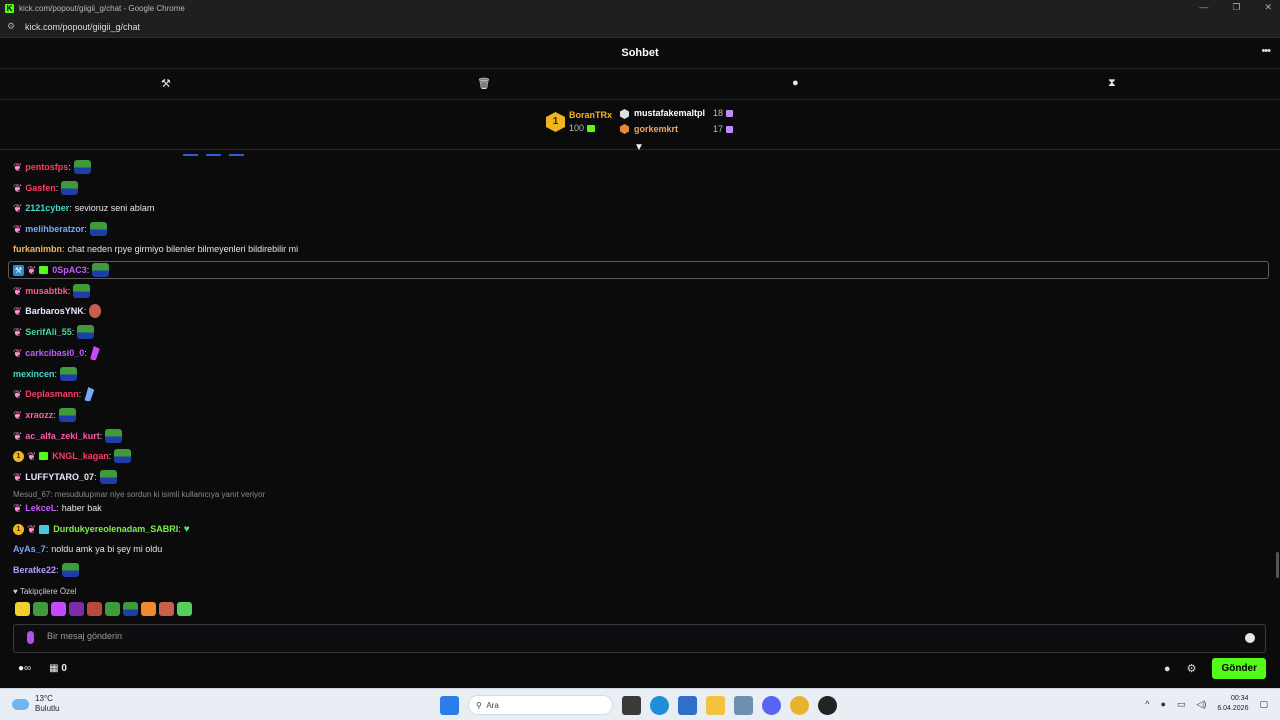 This screenshot has height=720, width=1280. Describe the element at coordinates (166, 83) in the screenshot. I see `hammer-icon: ⚒` at that location.